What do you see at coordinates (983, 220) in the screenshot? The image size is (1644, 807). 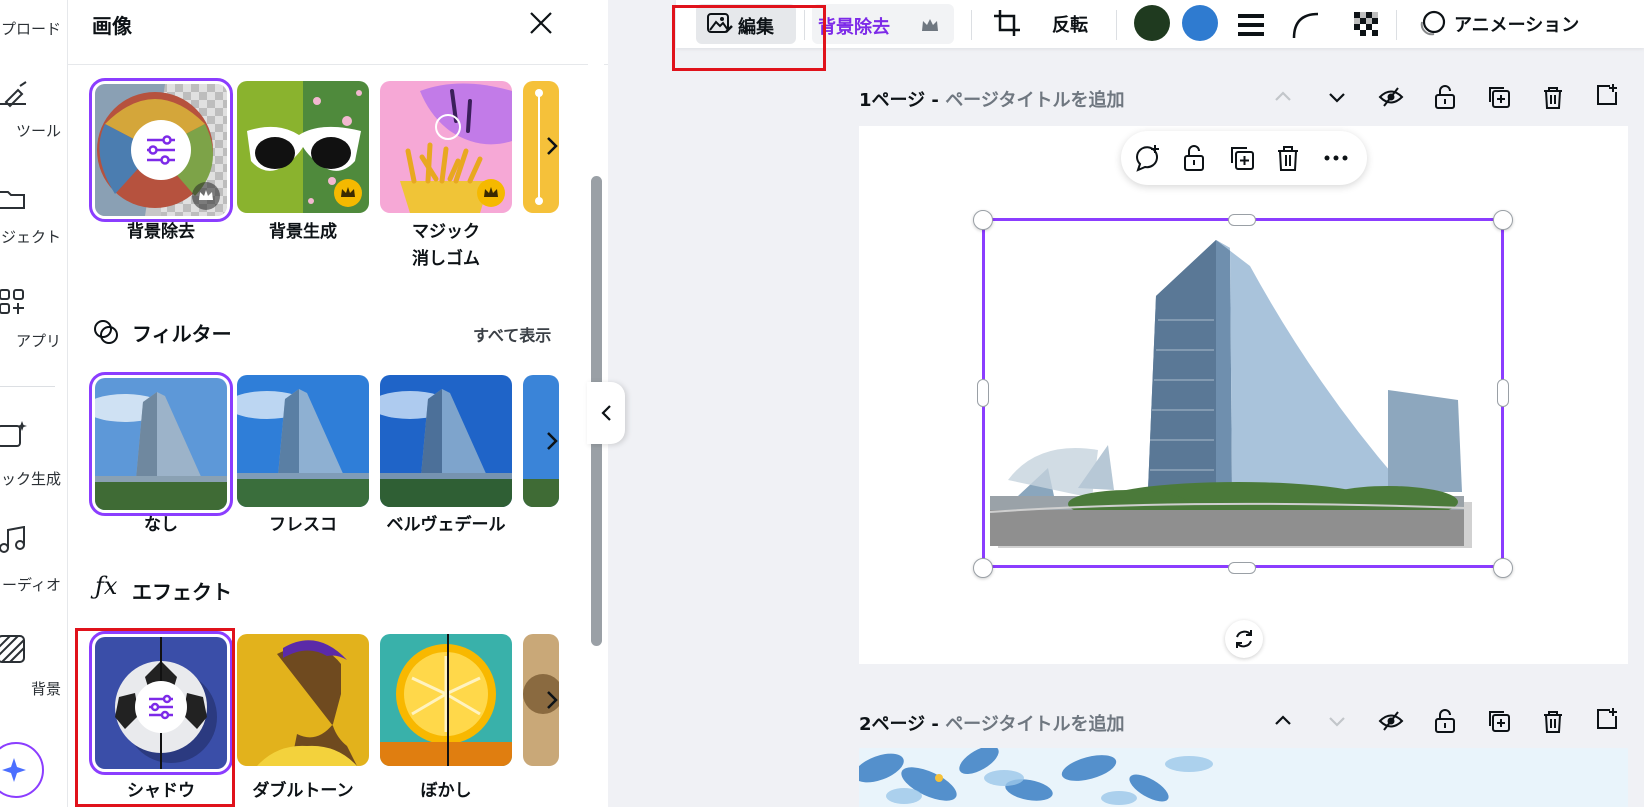 I see `resize-handle-top-left` at bounding box center [983, 220].